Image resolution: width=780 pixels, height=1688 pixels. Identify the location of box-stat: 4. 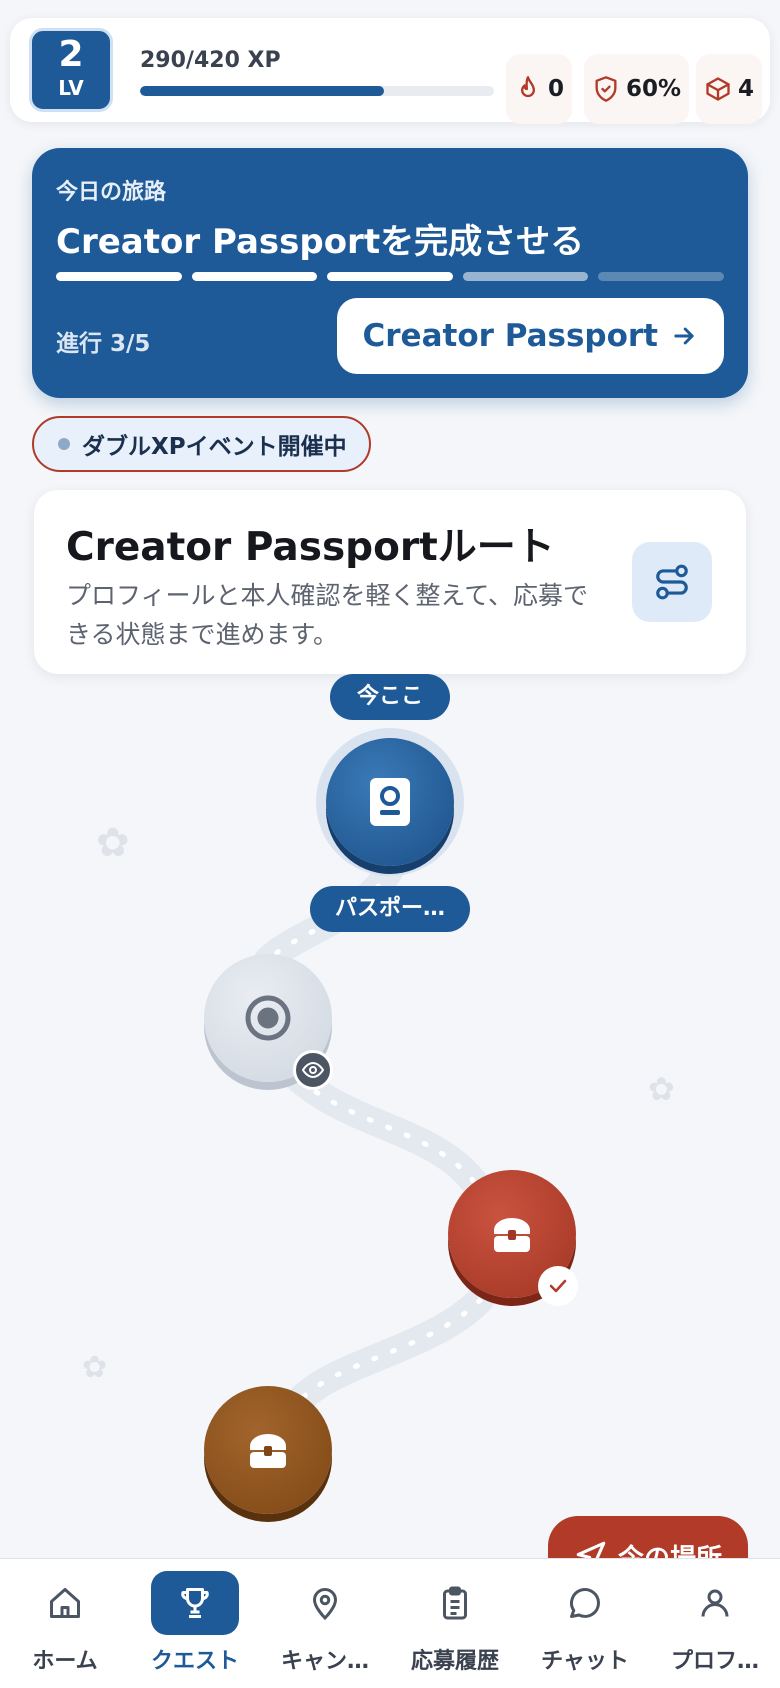
(729, 89).